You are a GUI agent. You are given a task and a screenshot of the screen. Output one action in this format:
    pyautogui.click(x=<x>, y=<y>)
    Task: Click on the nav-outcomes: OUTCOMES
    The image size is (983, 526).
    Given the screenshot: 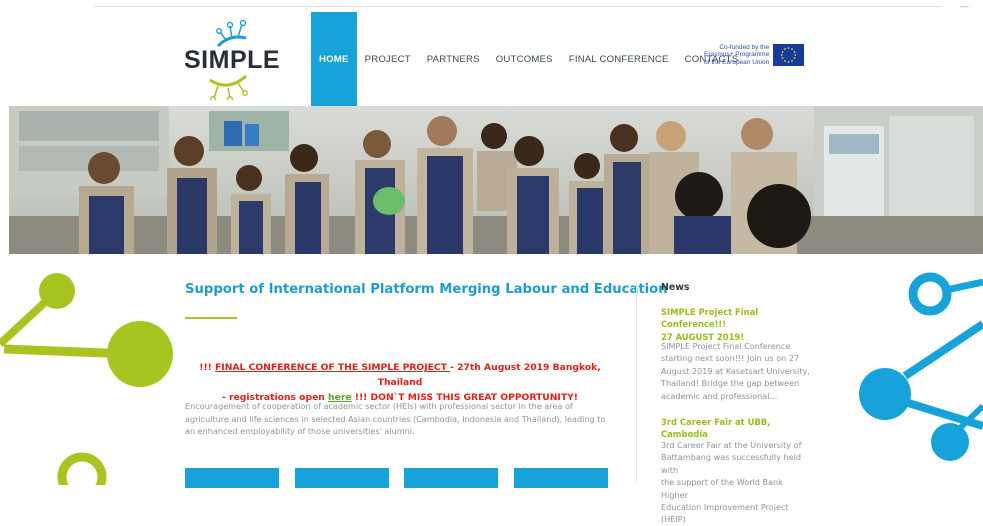 What is the action you would take?
    pyautogui.click(x=524, y=59)
    